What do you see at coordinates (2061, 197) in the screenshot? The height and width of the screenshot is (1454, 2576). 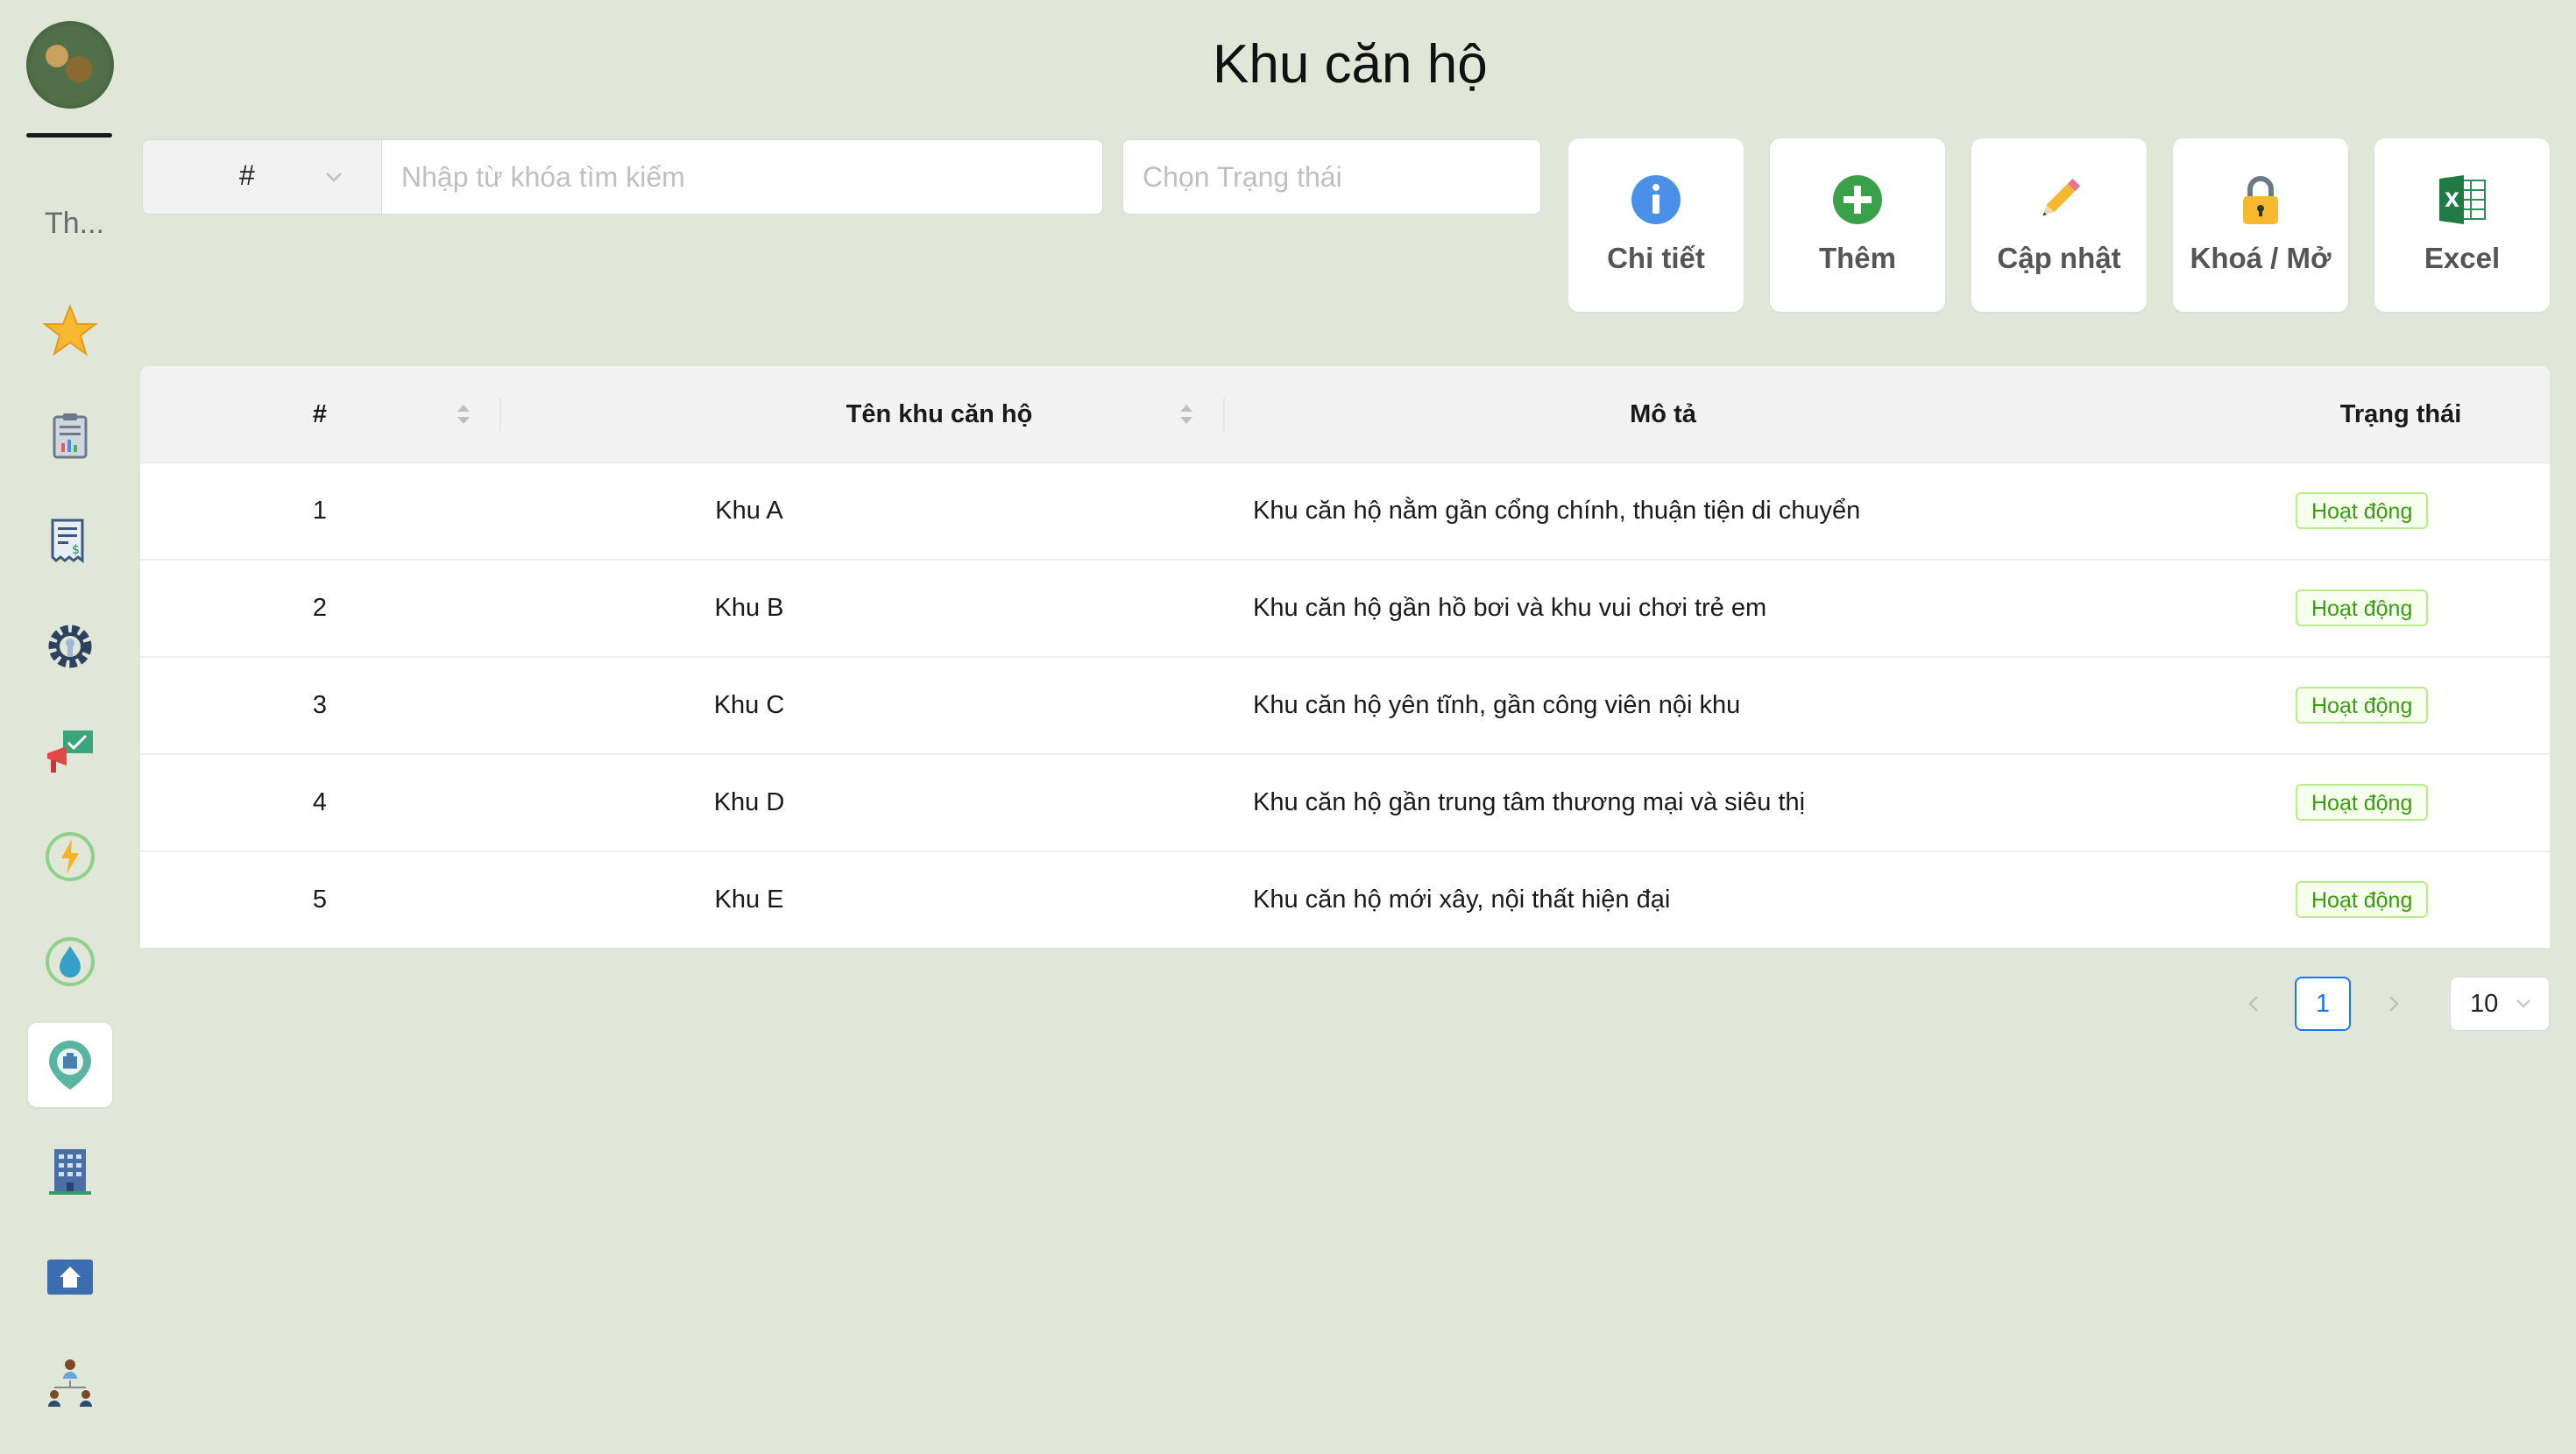 I see `pencil-icon` at bounding box center [2061, 197].